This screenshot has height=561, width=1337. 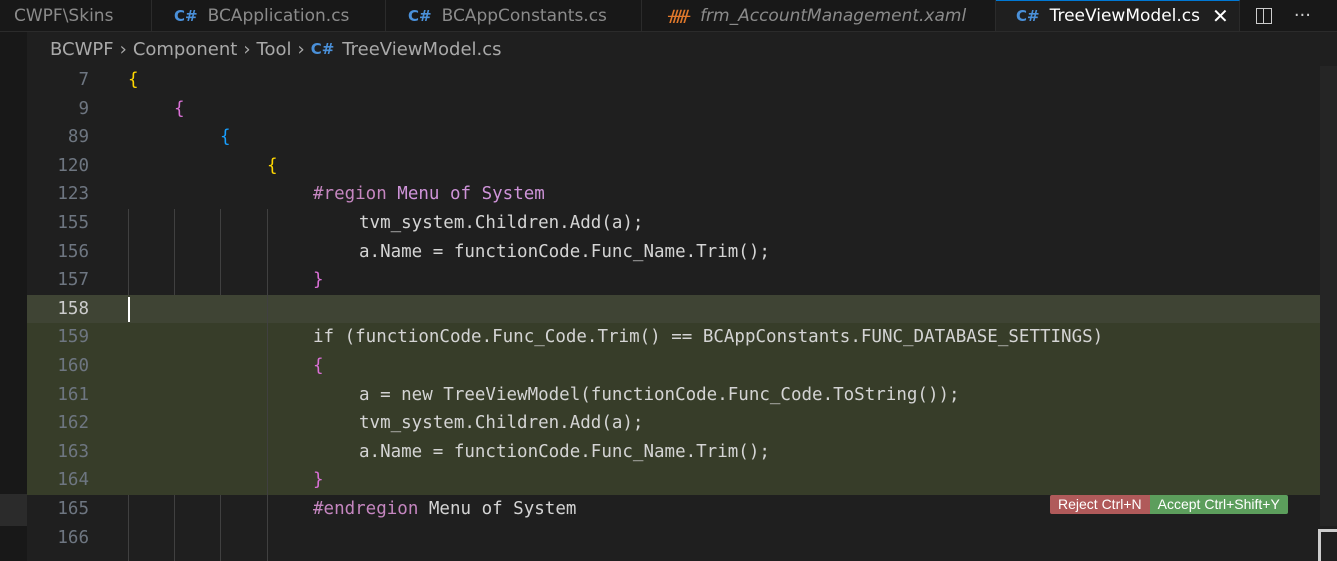 I want to click on line-number: 166, so click(x=73, y=537).